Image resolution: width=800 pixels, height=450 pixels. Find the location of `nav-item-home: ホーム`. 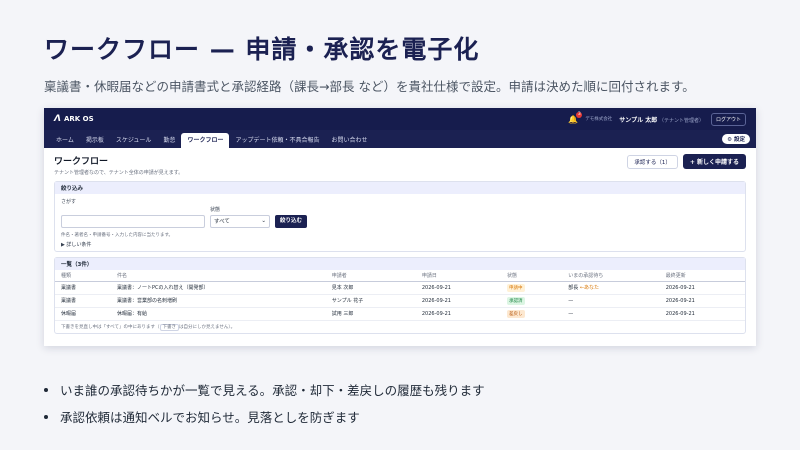

nav-item-home: ホーム is located at coordinates (65, 140).